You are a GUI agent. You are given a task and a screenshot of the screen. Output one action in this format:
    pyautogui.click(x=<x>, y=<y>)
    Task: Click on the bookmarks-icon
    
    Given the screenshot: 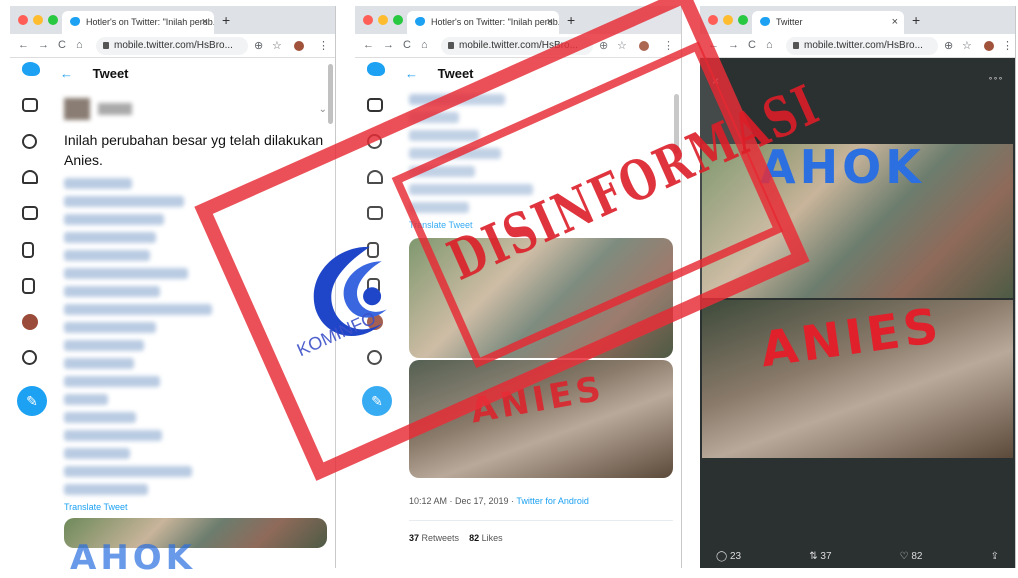 What is the action you would take?
    pyautogui.click(x=32, y=252)
    